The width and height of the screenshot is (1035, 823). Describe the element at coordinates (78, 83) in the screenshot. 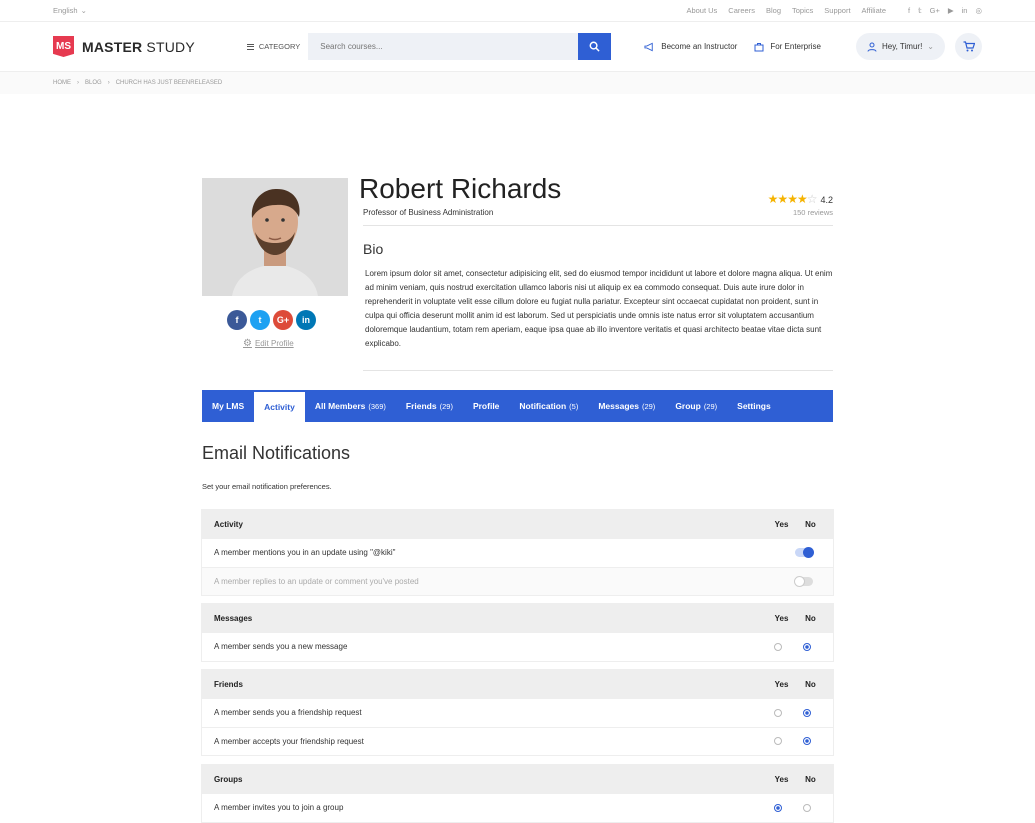

I see `chevron-right-icon: ›` at that location.